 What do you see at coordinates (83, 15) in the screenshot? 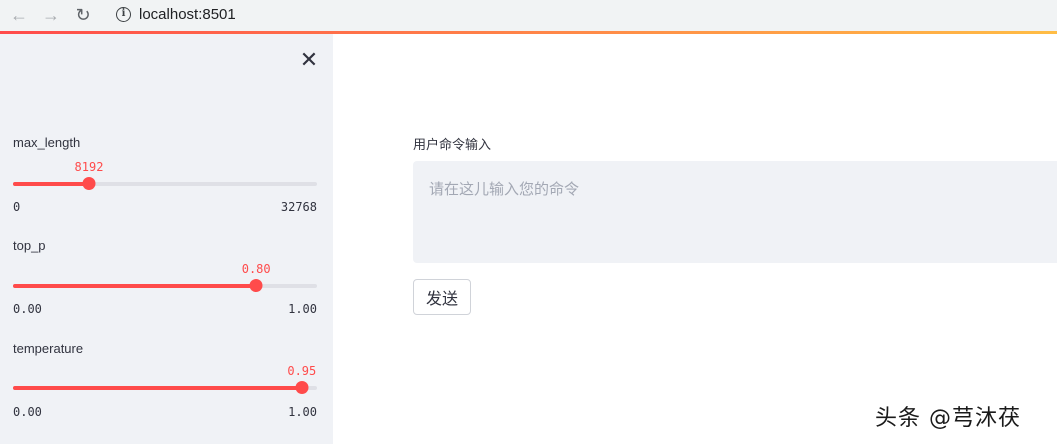
I see `reload-icon: ↻` at bounding box center [83, 15].